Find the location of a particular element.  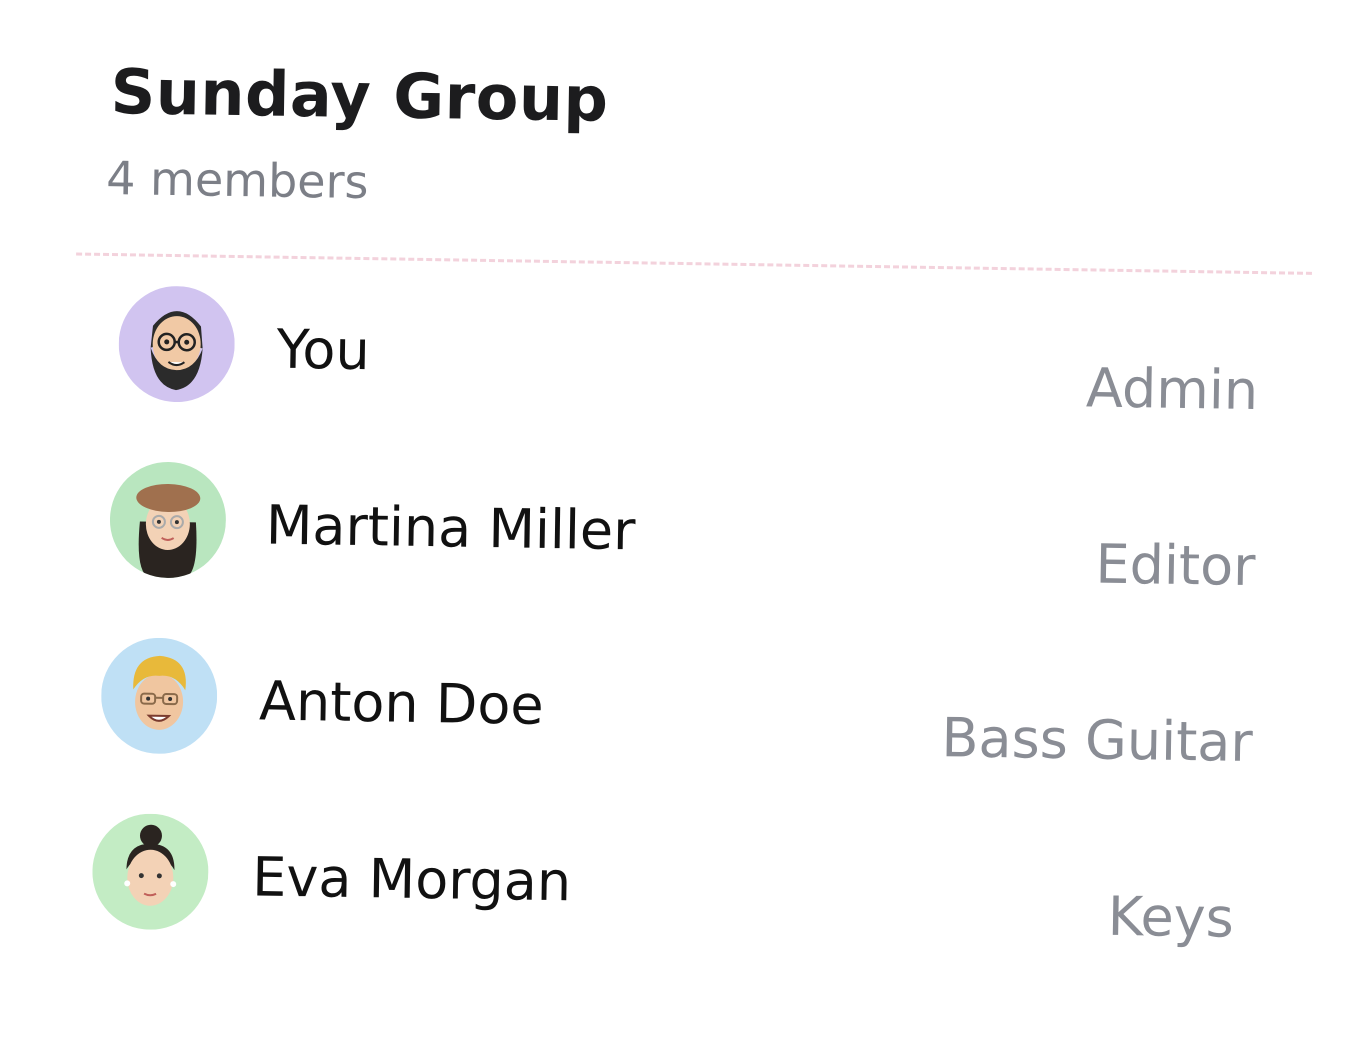

woman-beret-avatar-icon is located at coordinates (168, 520).